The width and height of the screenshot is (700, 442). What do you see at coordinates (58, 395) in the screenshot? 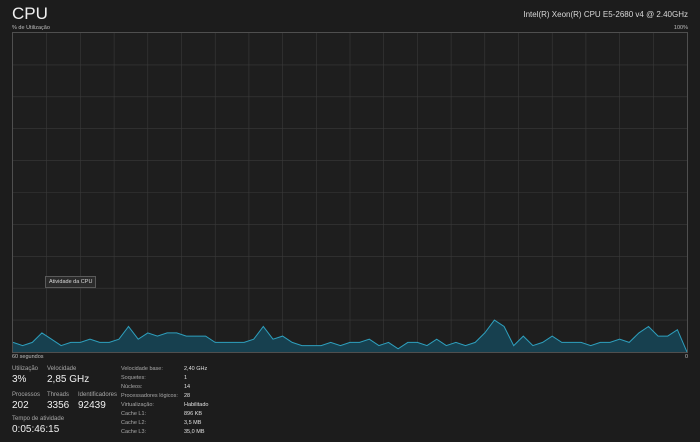
I see `stat-label: Threads` at bounding box center [58, 395].